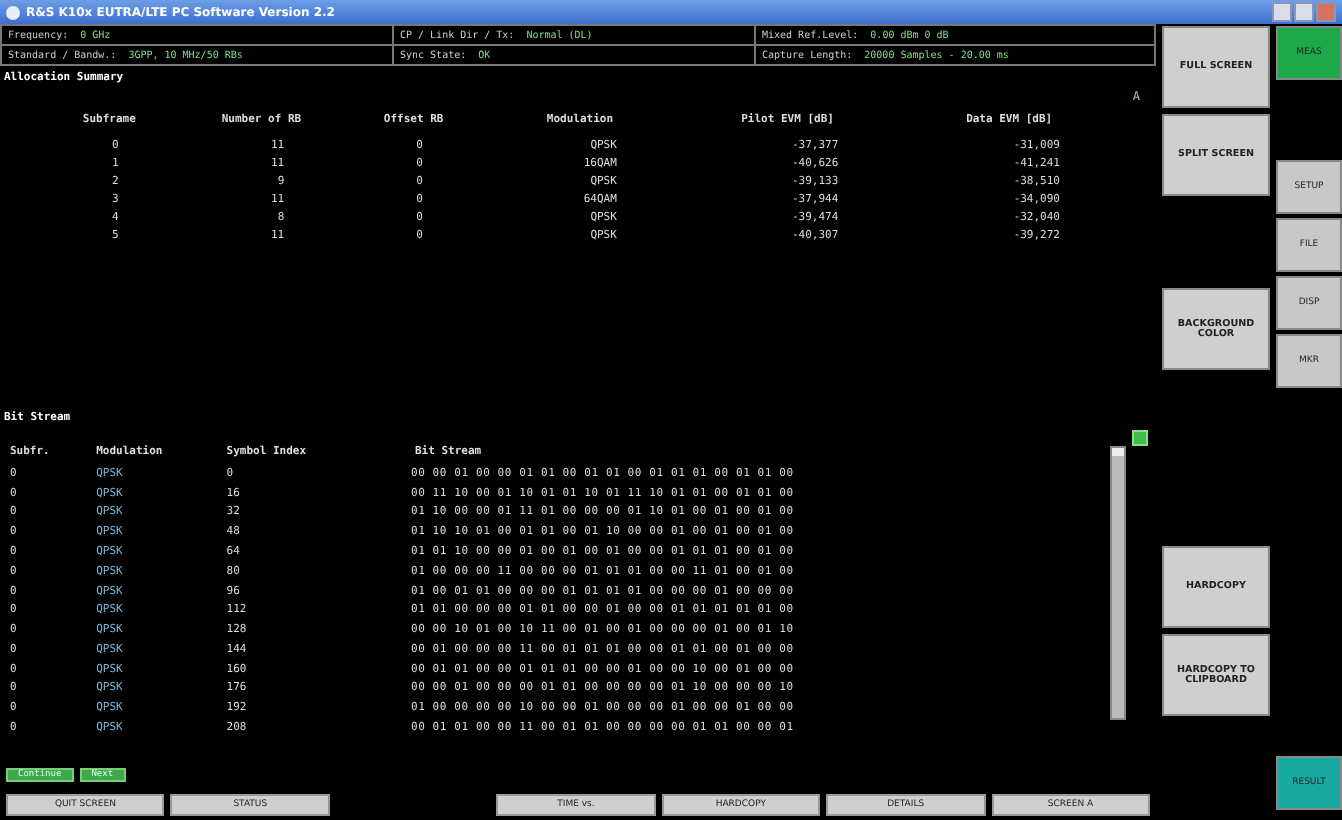 This screenshot has height=820, width=1342. Describe the element at coordinates (1140, 438) in the screenshot. I see `scroll-indicator-icon` at that location.